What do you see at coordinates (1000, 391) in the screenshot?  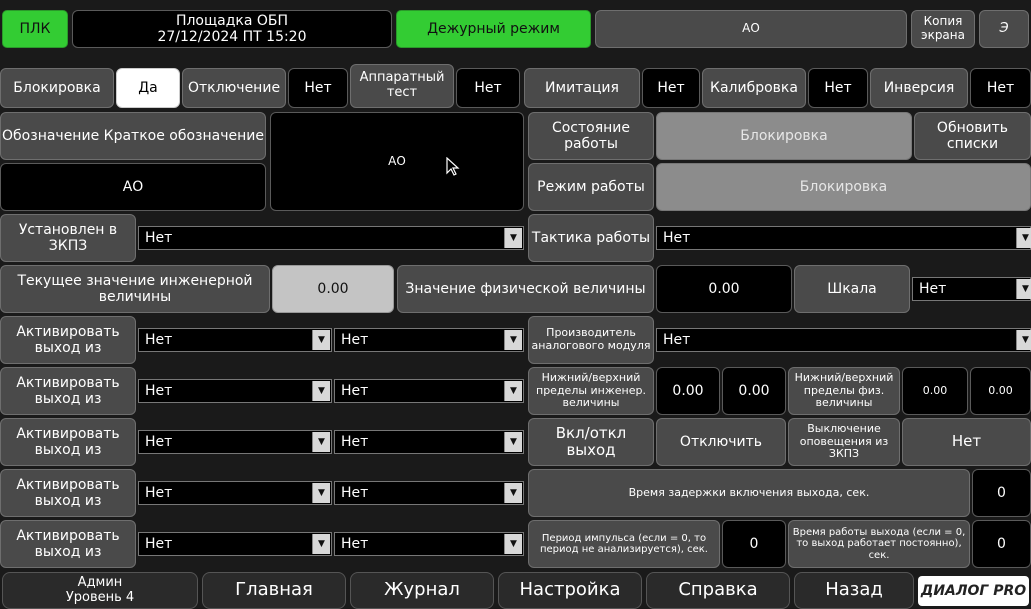 I see `phys-limit-high: 0.00` at bounding box center [1000, 391].